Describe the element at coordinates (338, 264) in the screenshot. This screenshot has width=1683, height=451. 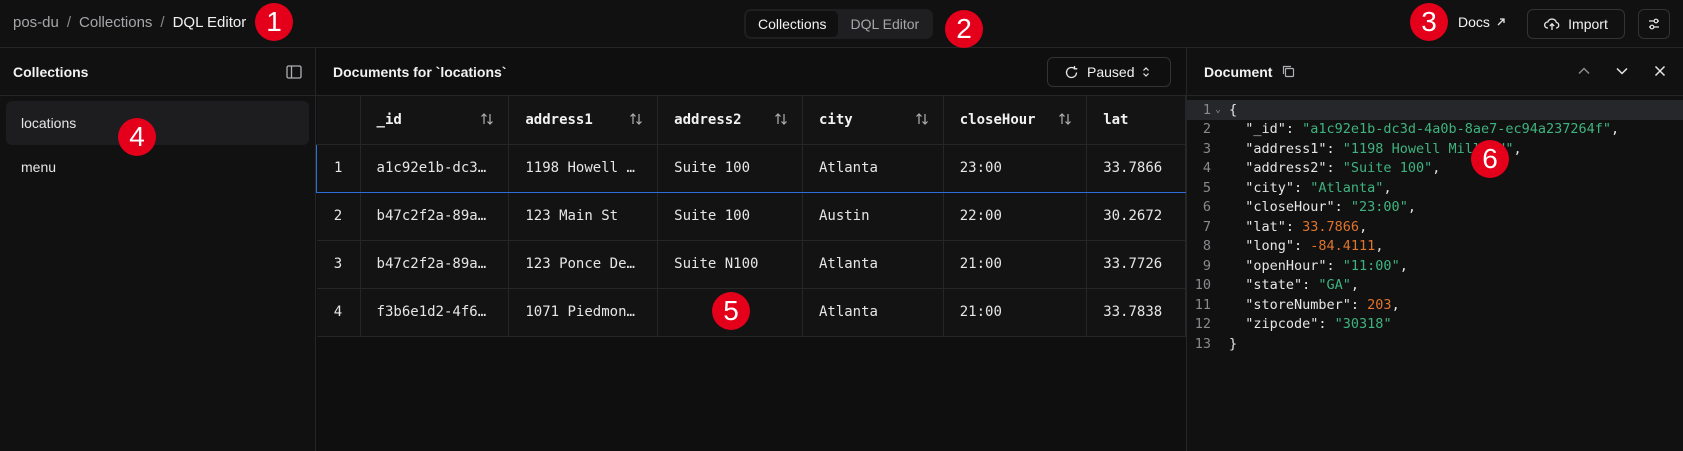
I see `row-number: 3` at that location.